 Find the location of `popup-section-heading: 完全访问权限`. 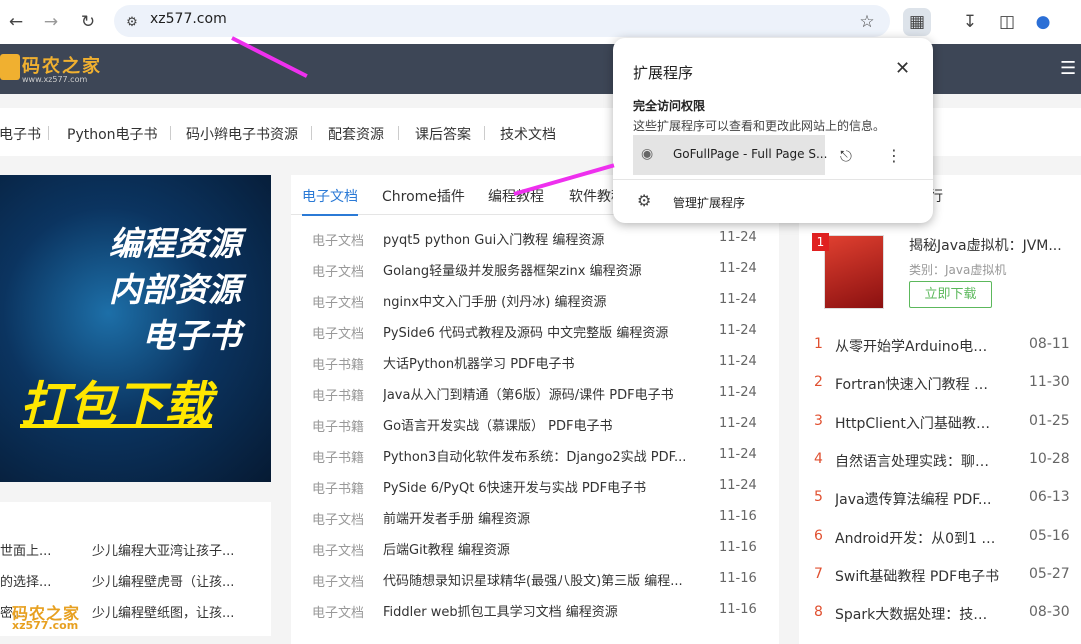

popup-section-heading: 完全访问权限 is located at coordinates (669, 106).